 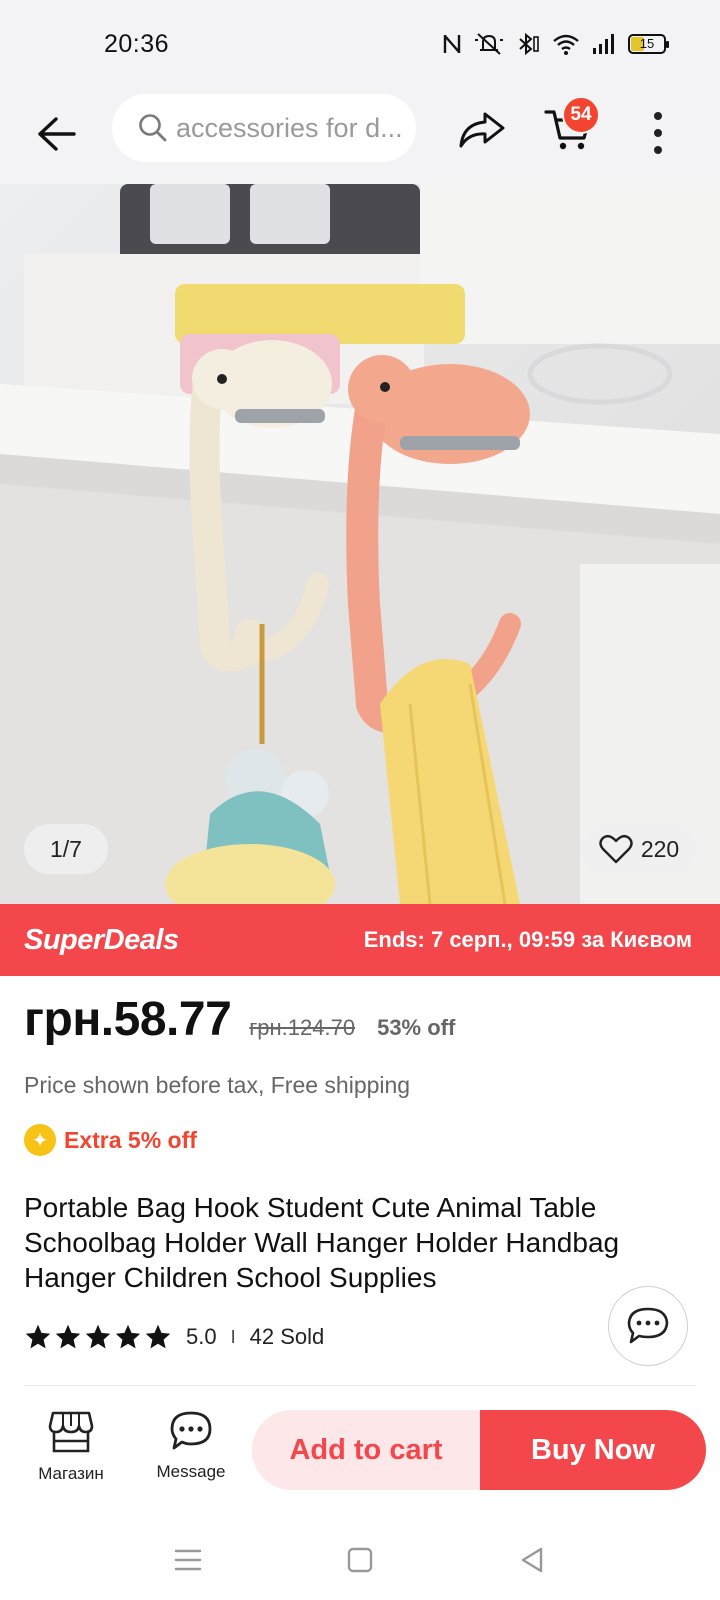 I want to click on status-icons: 15, so click(x=555, y=44).